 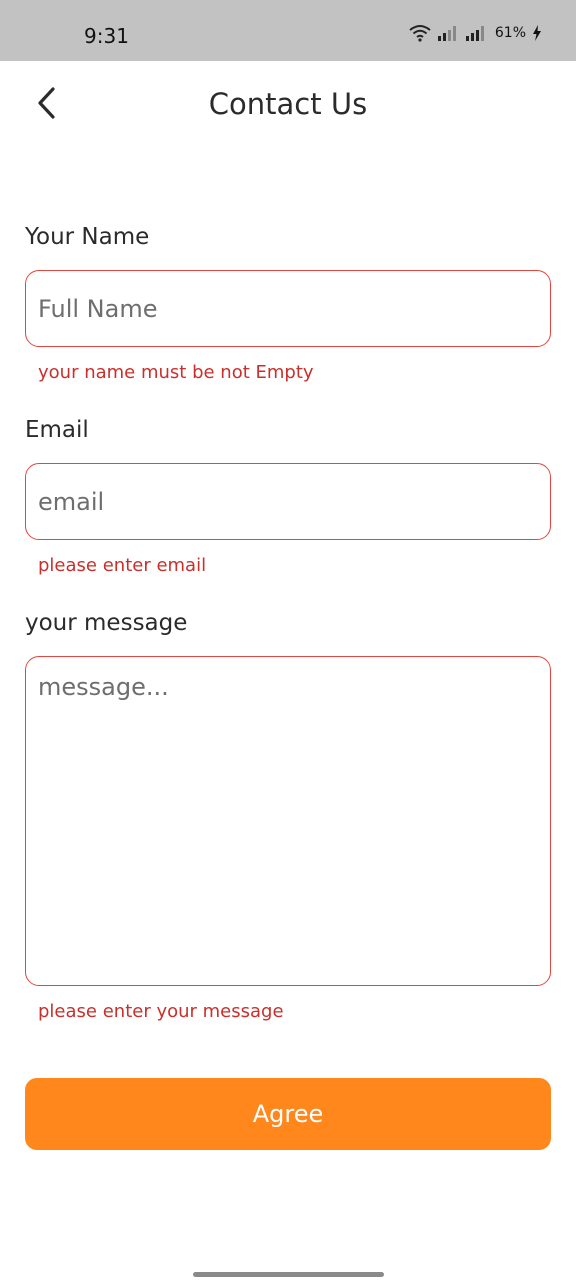 What do you see at coordinates (288, 501) in the screenshot?
I see `email-input` at bounding box center [288, 501].